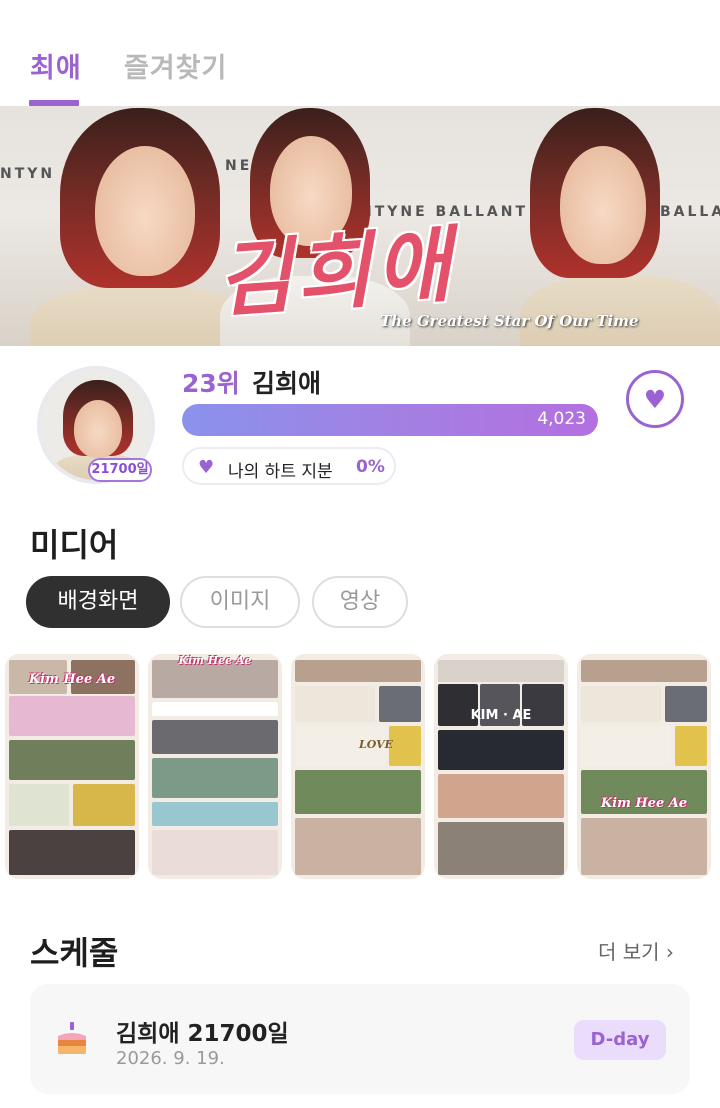 Image resolution: width=720 pixels, height=1108 pixels. I want to click on schedule-item-title: 김희애 21700일, so click(202, 1034).